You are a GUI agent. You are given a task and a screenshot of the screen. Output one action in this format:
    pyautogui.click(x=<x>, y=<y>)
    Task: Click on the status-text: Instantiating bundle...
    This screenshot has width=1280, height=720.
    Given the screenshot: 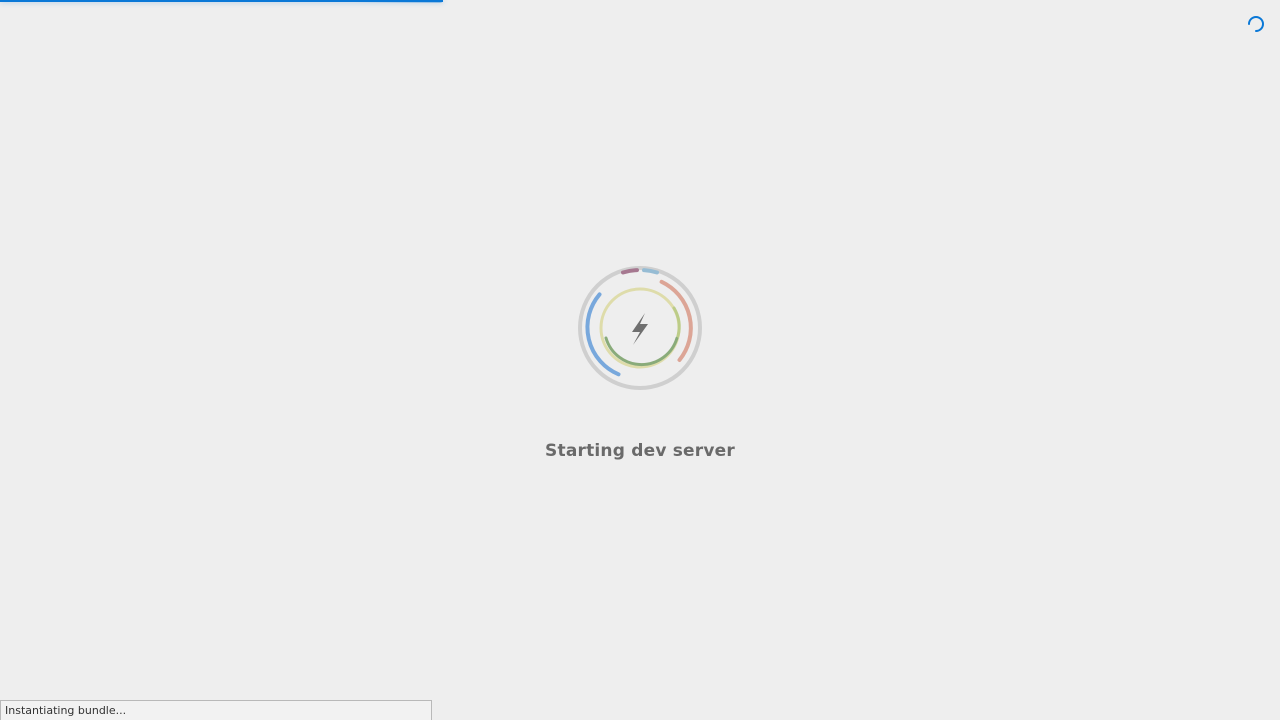 What is the action you would take?
    pyautogui.click(x=66, y=710)
    